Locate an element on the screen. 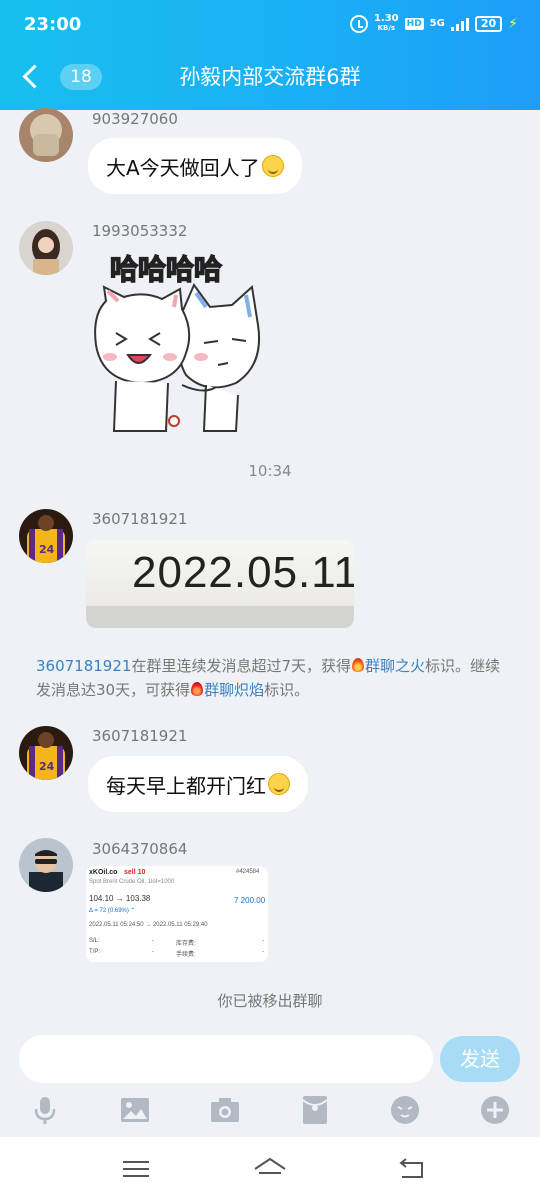 The image size is (540, 1200). app-header: 23:00 1.30 KB/s HD 5G 20 ⚡ 18 孙毅内部交流群6群 is located at coordinates (270, 55).